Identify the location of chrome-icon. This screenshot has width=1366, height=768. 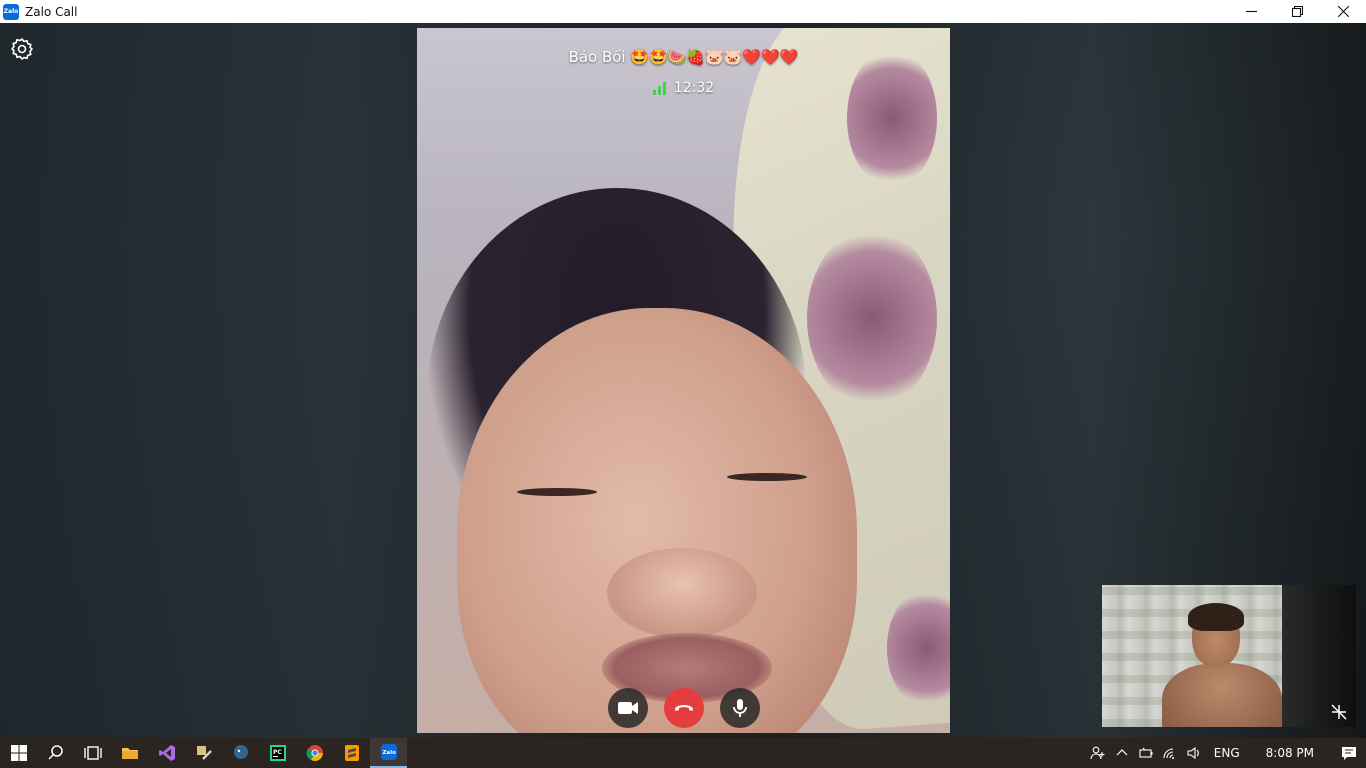
(314, 753).